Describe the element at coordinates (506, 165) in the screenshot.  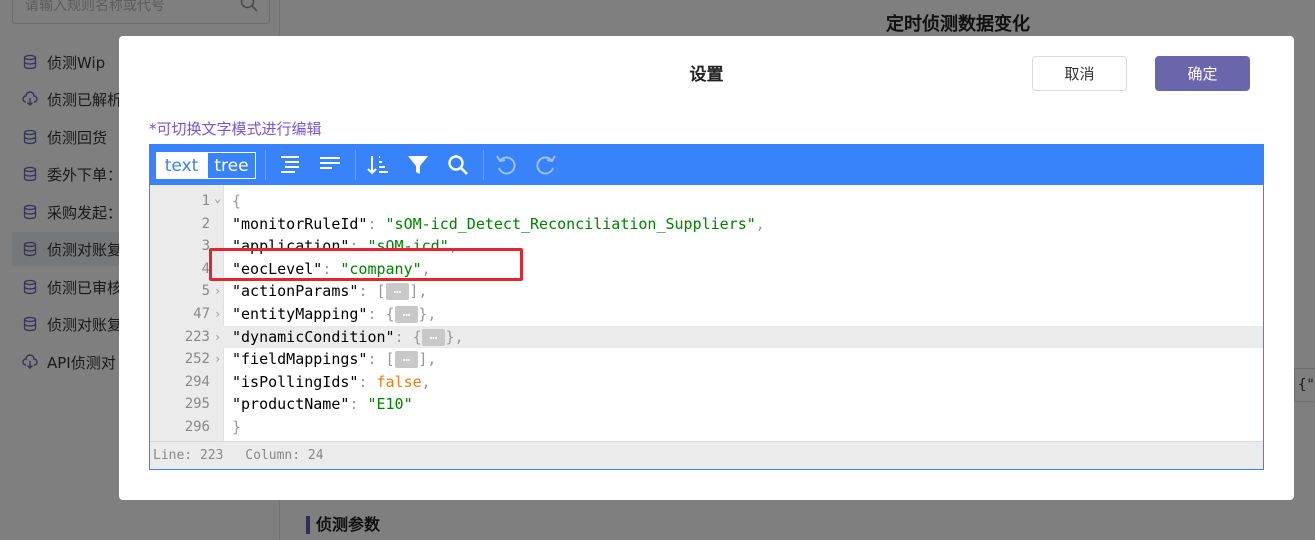
I see `undo-icon` at that location.